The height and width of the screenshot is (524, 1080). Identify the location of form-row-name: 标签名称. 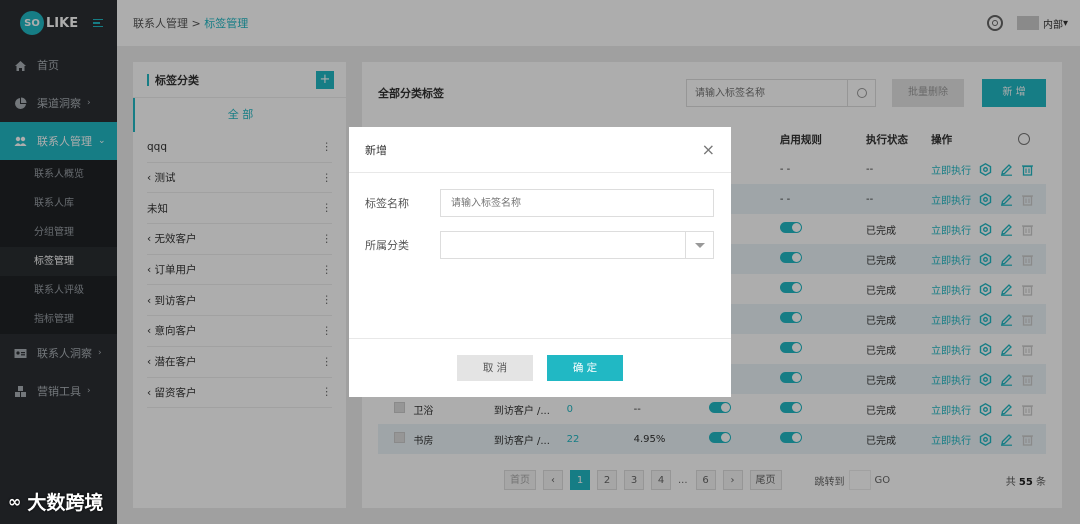
(540, 203).